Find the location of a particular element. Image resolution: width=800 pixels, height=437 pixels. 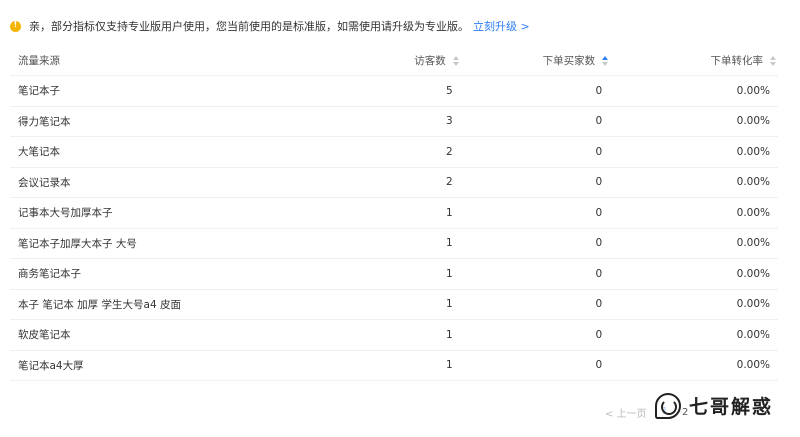

prev-page-button: < 上一页 is located at coordinates (626, 412).